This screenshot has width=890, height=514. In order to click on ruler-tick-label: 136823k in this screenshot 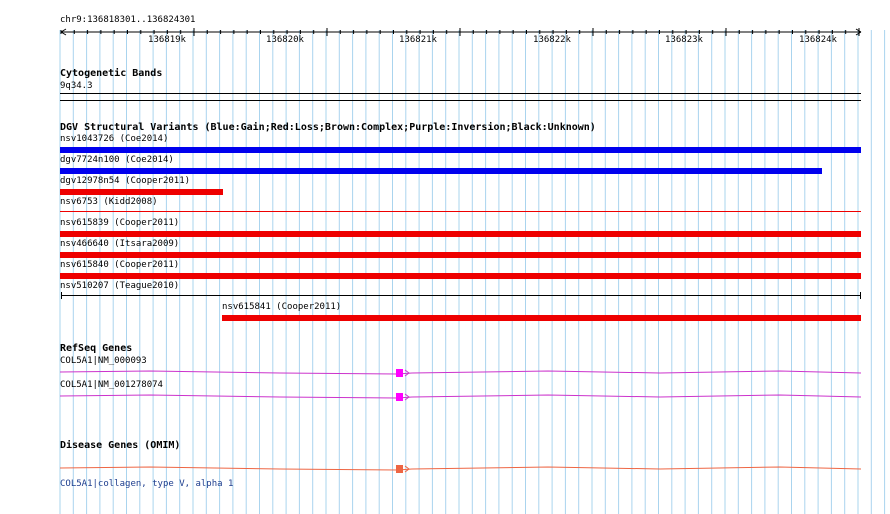, I will do `click(684, 40)`.